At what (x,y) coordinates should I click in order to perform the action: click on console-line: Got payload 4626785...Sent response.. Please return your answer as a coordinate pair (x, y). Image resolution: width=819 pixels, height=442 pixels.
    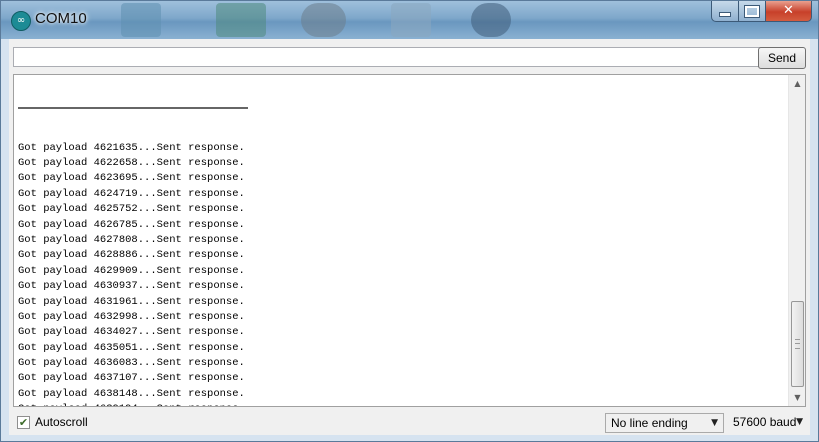
    Looking at the image, I should click on (131, 224).